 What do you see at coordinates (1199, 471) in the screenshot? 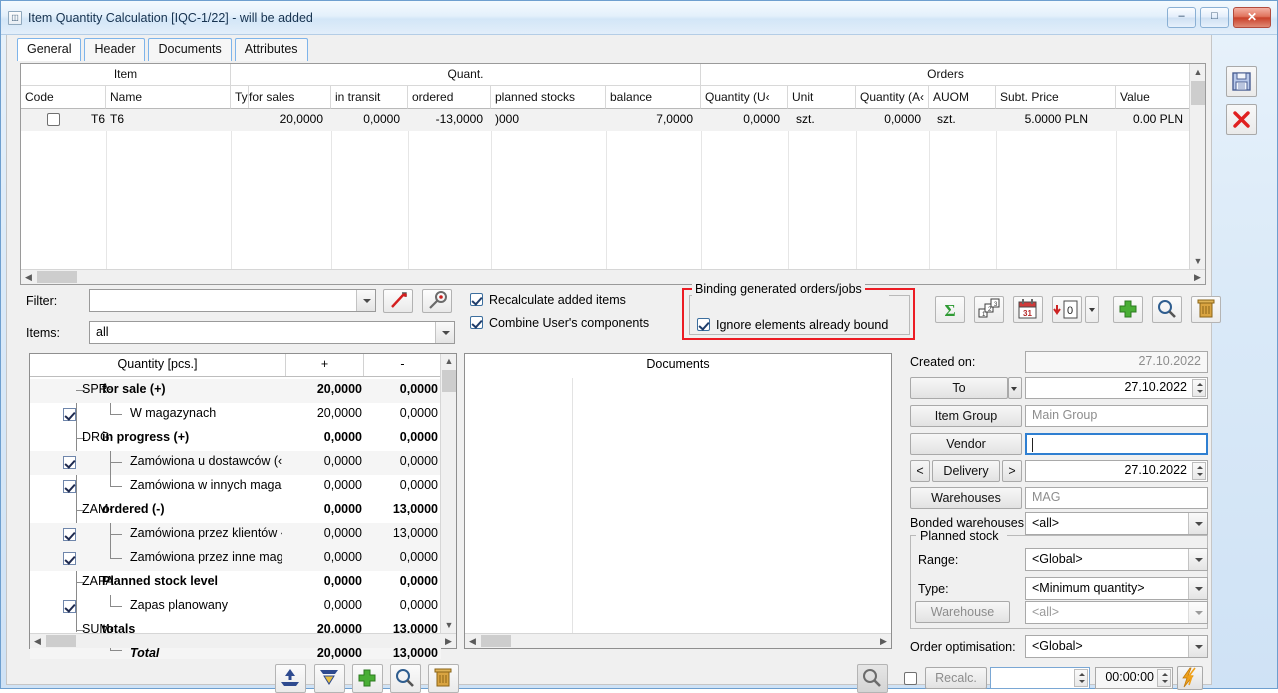
I see `delivery-date-spinner` at bounding box center [1199, 471].